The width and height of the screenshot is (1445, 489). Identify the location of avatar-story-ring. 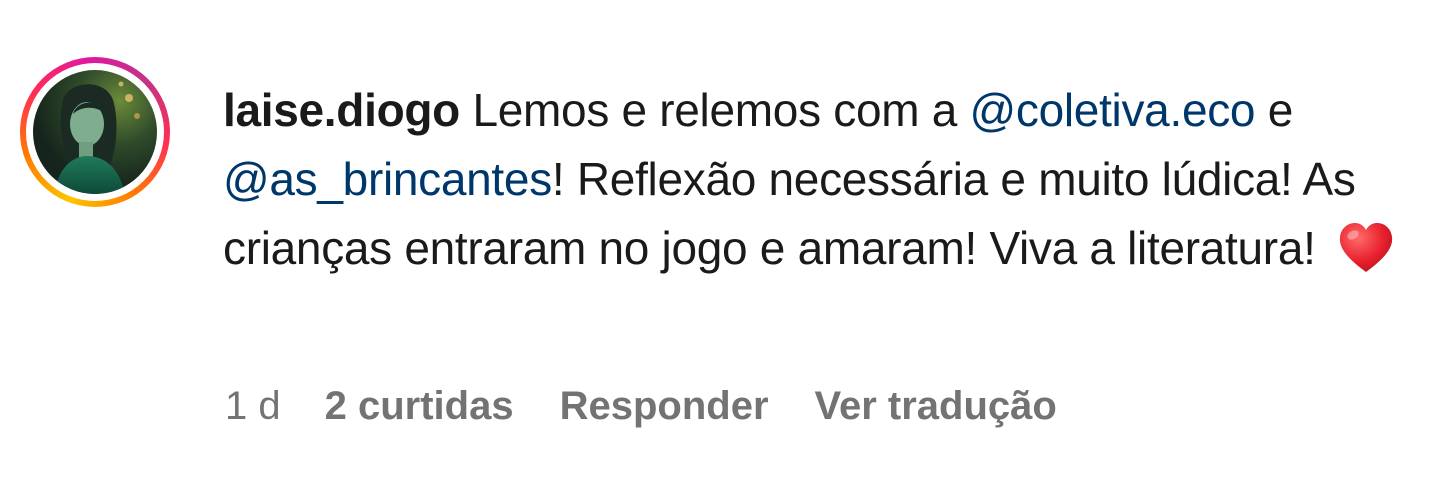
(95, 132).